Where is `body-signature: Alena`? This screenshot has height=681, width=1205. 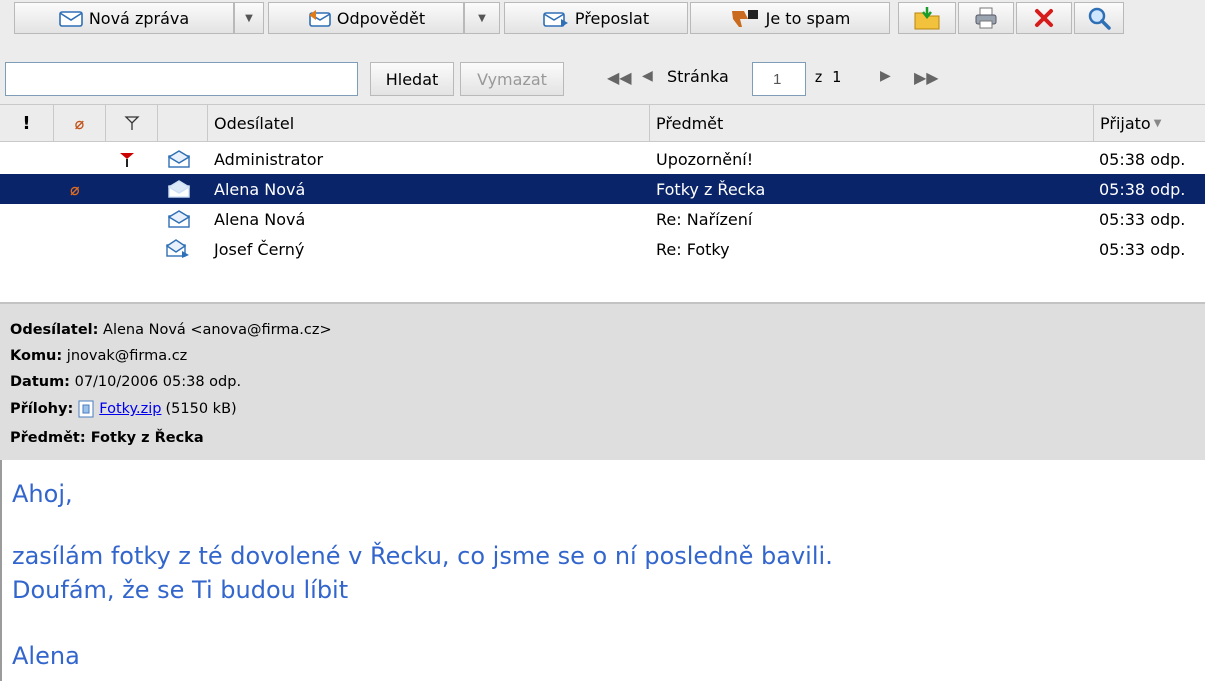 body-signature: Alena is located at coordinates (46, 656).